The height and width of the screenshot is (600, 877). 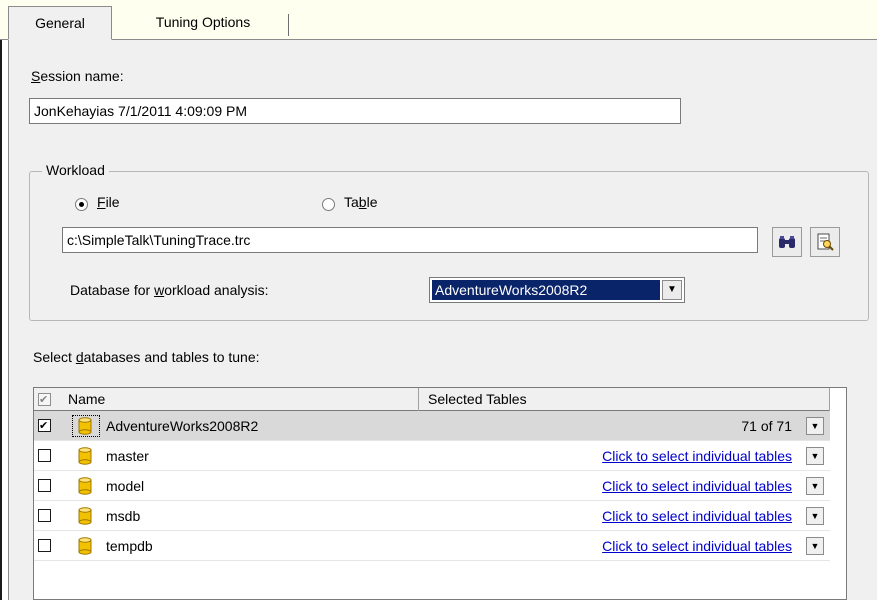 I want to click on window-left-border, so click(x=1, y=300).